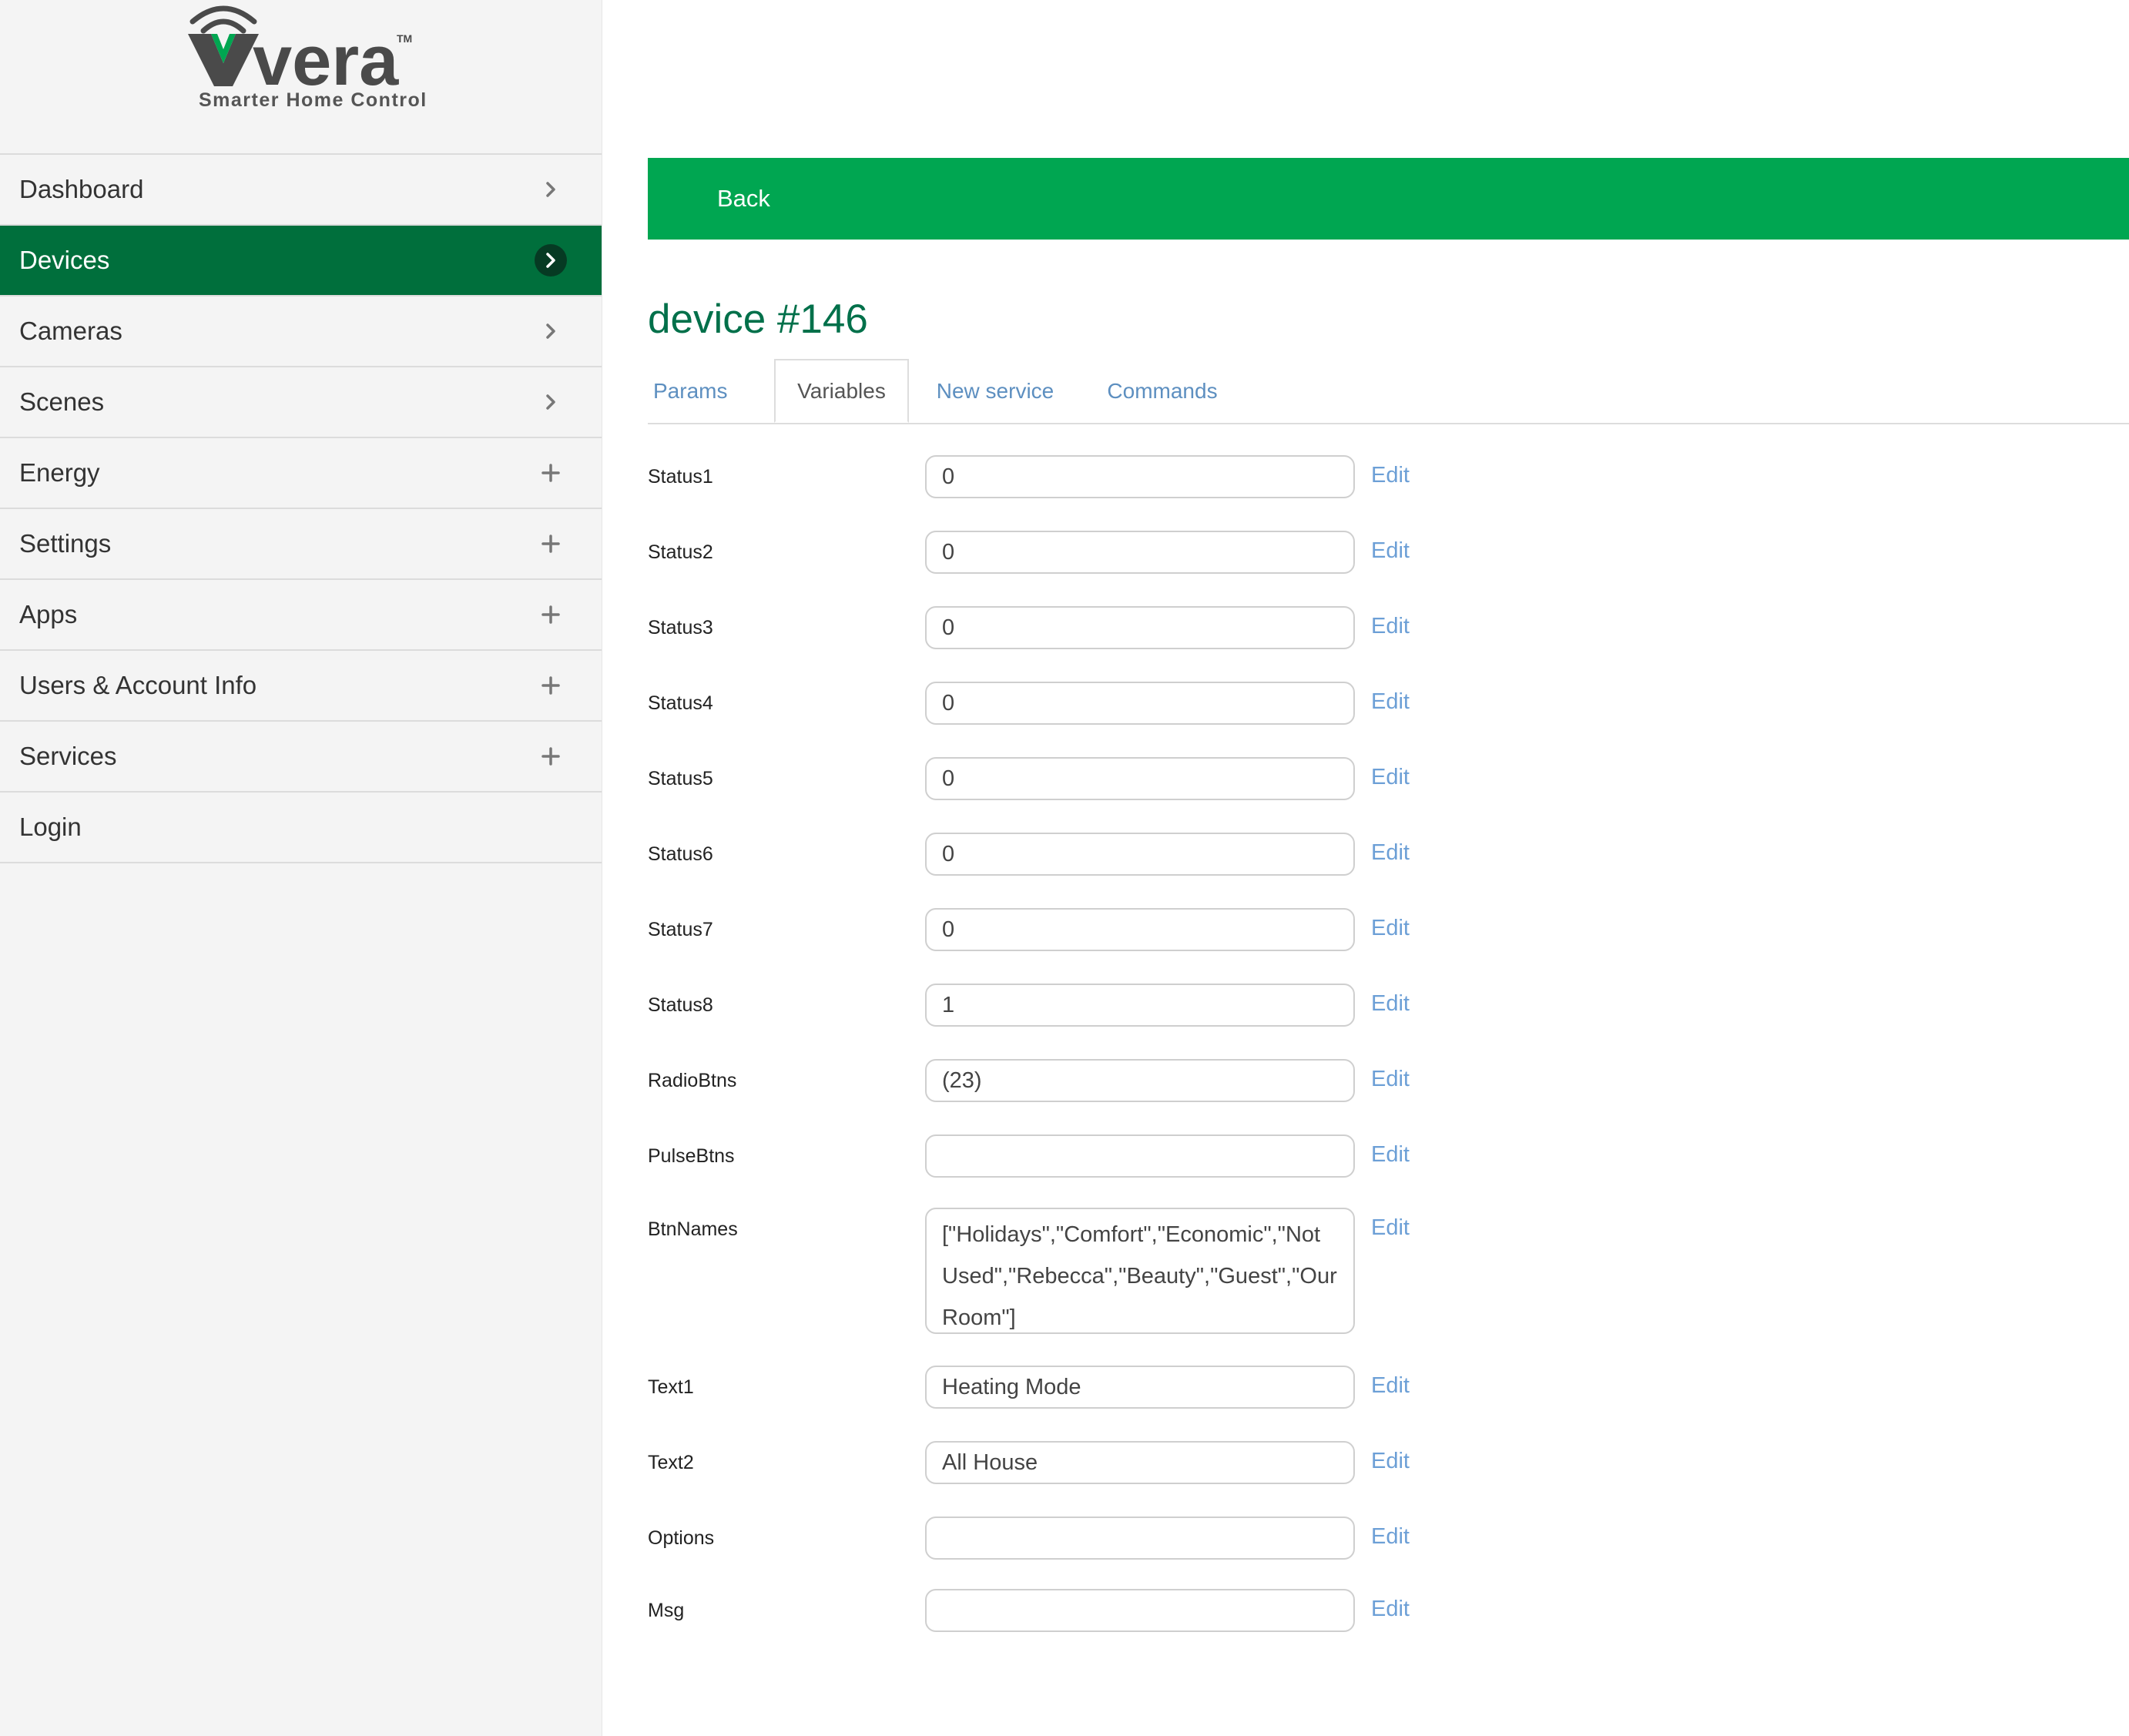 The image size is (2129, 1736). I want to click on sidebar-item-label: Energy, so click(59, 472).